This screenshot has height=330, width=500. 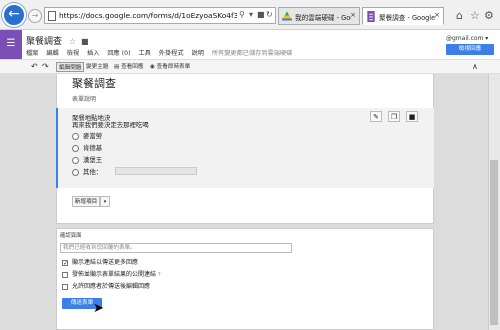 I want to click on option-item: 漢堡王, so click(x=87, y=159).